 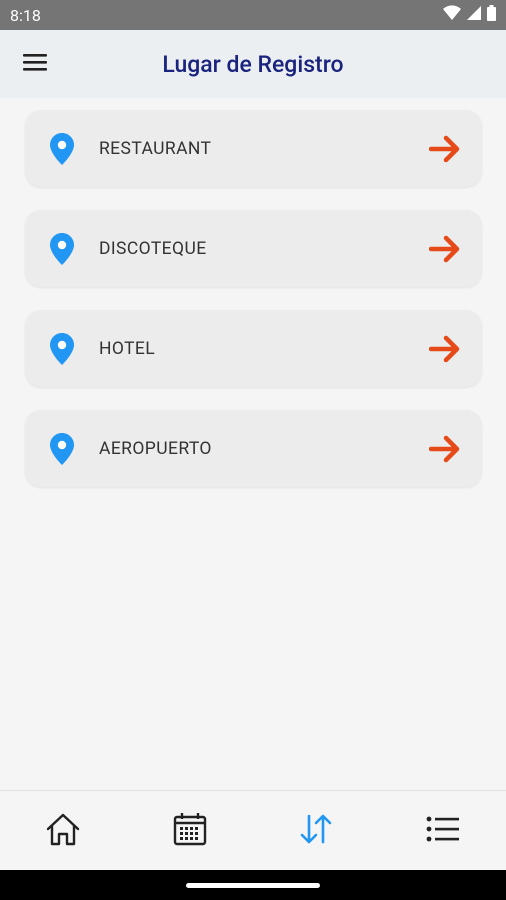 I want to click on home-gesture-pill, so click(x=253, y=885).